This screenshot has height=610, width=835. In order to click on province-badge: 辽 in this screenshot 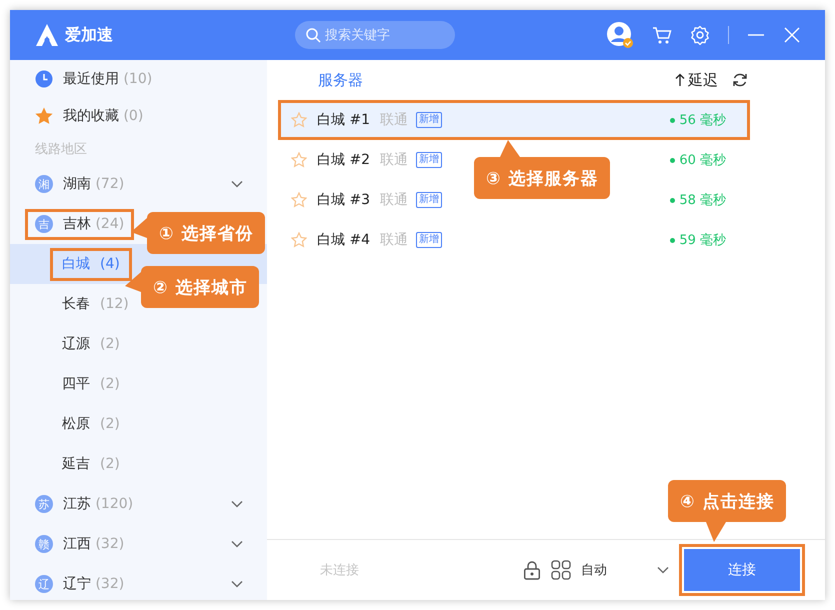, I will do `click(44, 584)`.